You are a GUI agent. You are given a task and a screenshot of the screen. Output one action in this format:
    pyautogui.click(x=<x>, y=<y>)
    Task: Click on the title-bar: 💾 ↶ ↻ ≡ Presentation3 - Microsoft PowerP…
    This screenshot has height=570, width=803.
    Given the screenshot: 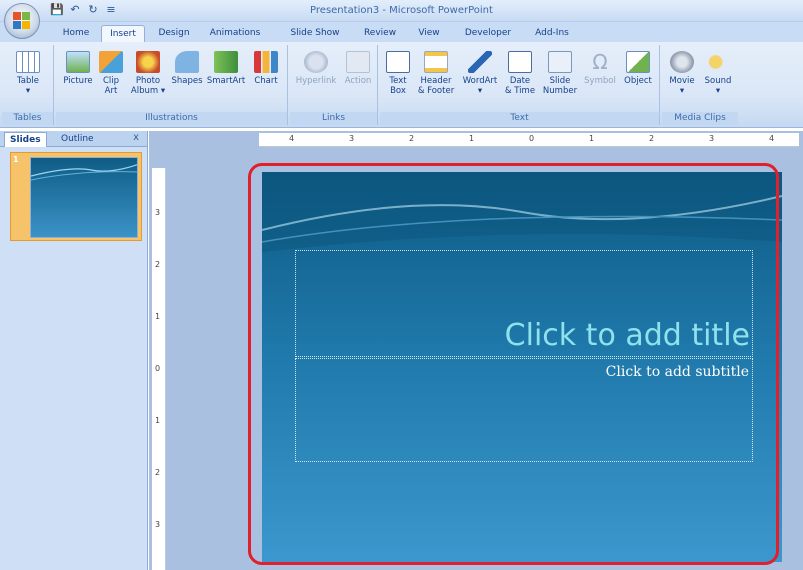 What is the action you would take?
    pyautogui.click(x=401, y=11)
    